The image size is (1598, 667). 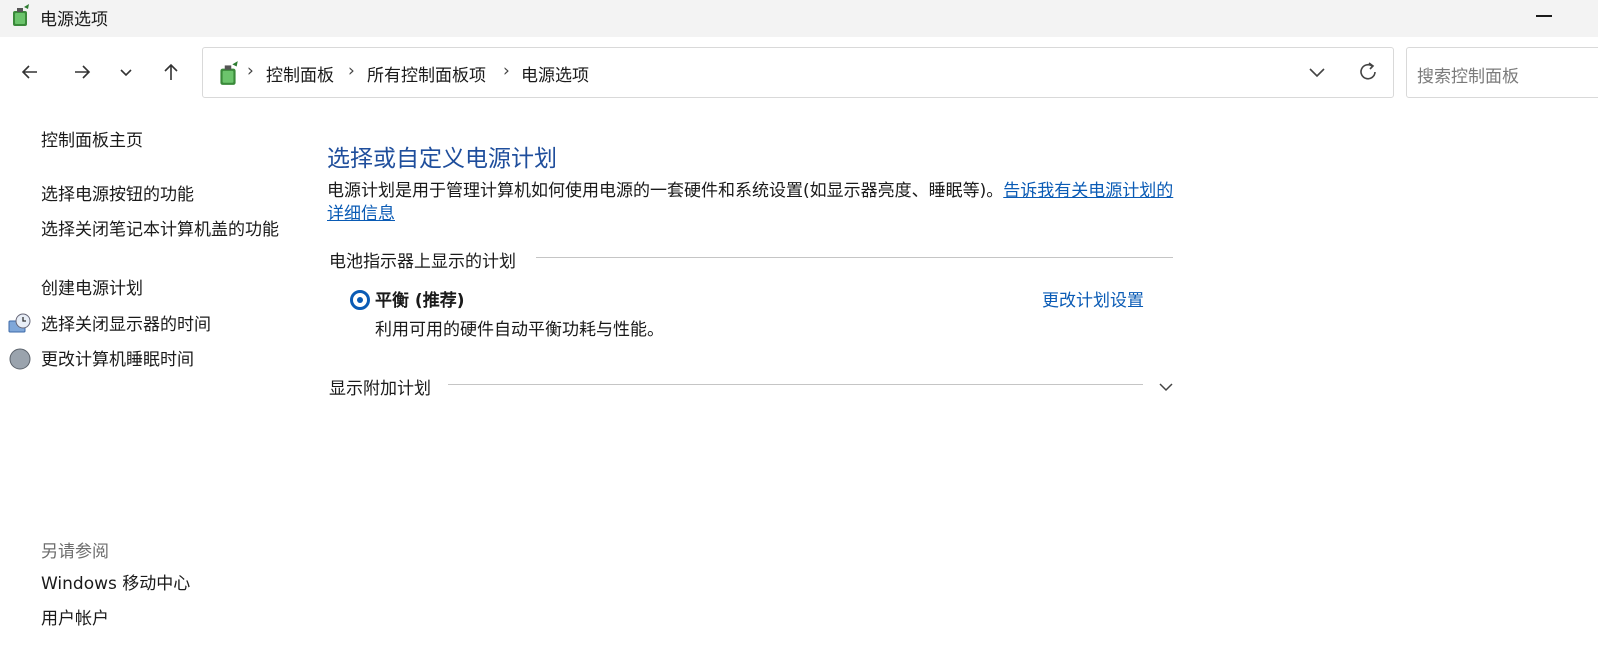 What do you see at coordinates (798, 72) in the screenshot?
I see `address-bar: › 控制面板 › 所有控制面板项 › 电源选项` at bounding box center [798, 72].